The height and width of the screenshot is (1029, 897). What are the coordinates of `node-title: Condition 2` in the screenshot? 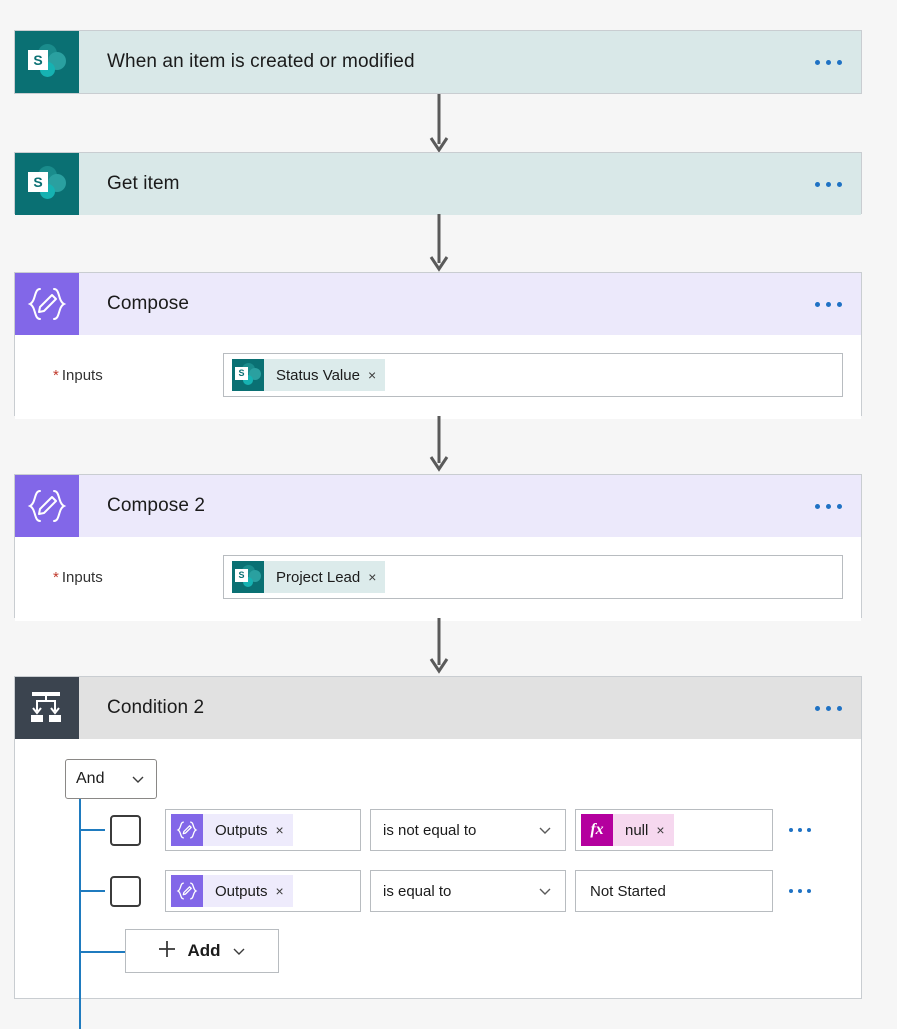 It's located at (156, 707).